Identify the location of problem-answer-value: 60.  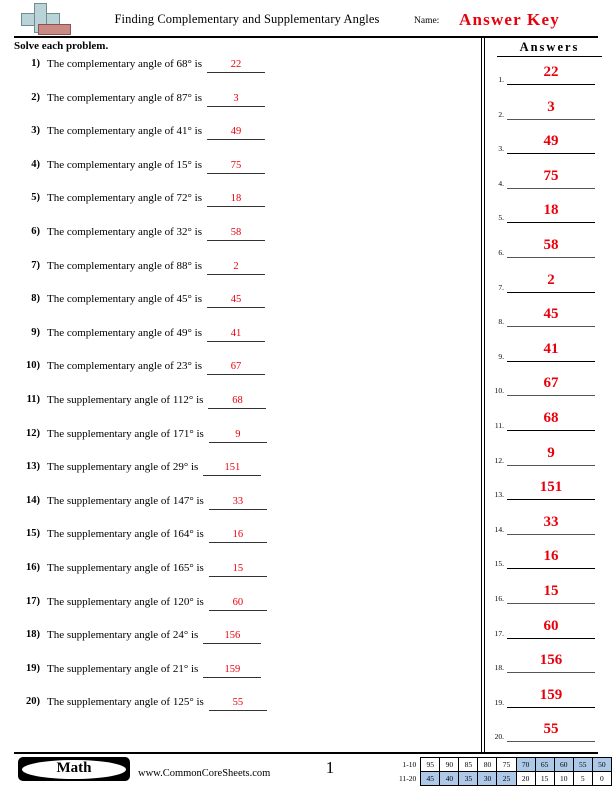
(238, 602).